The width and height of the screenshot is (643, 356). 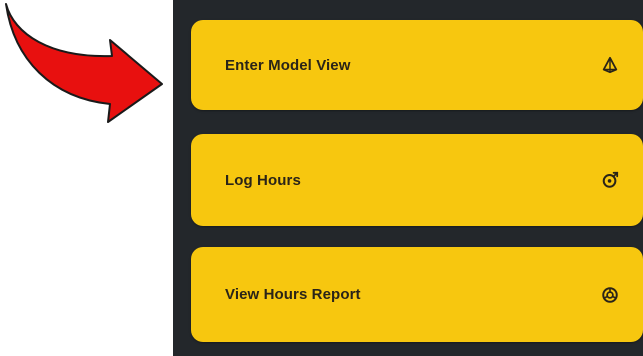 What do you see at coordinates (288, 65) in the screenshot?
I see `enter-model-view-label: Enter Model View` at bounding box center [288, 65].